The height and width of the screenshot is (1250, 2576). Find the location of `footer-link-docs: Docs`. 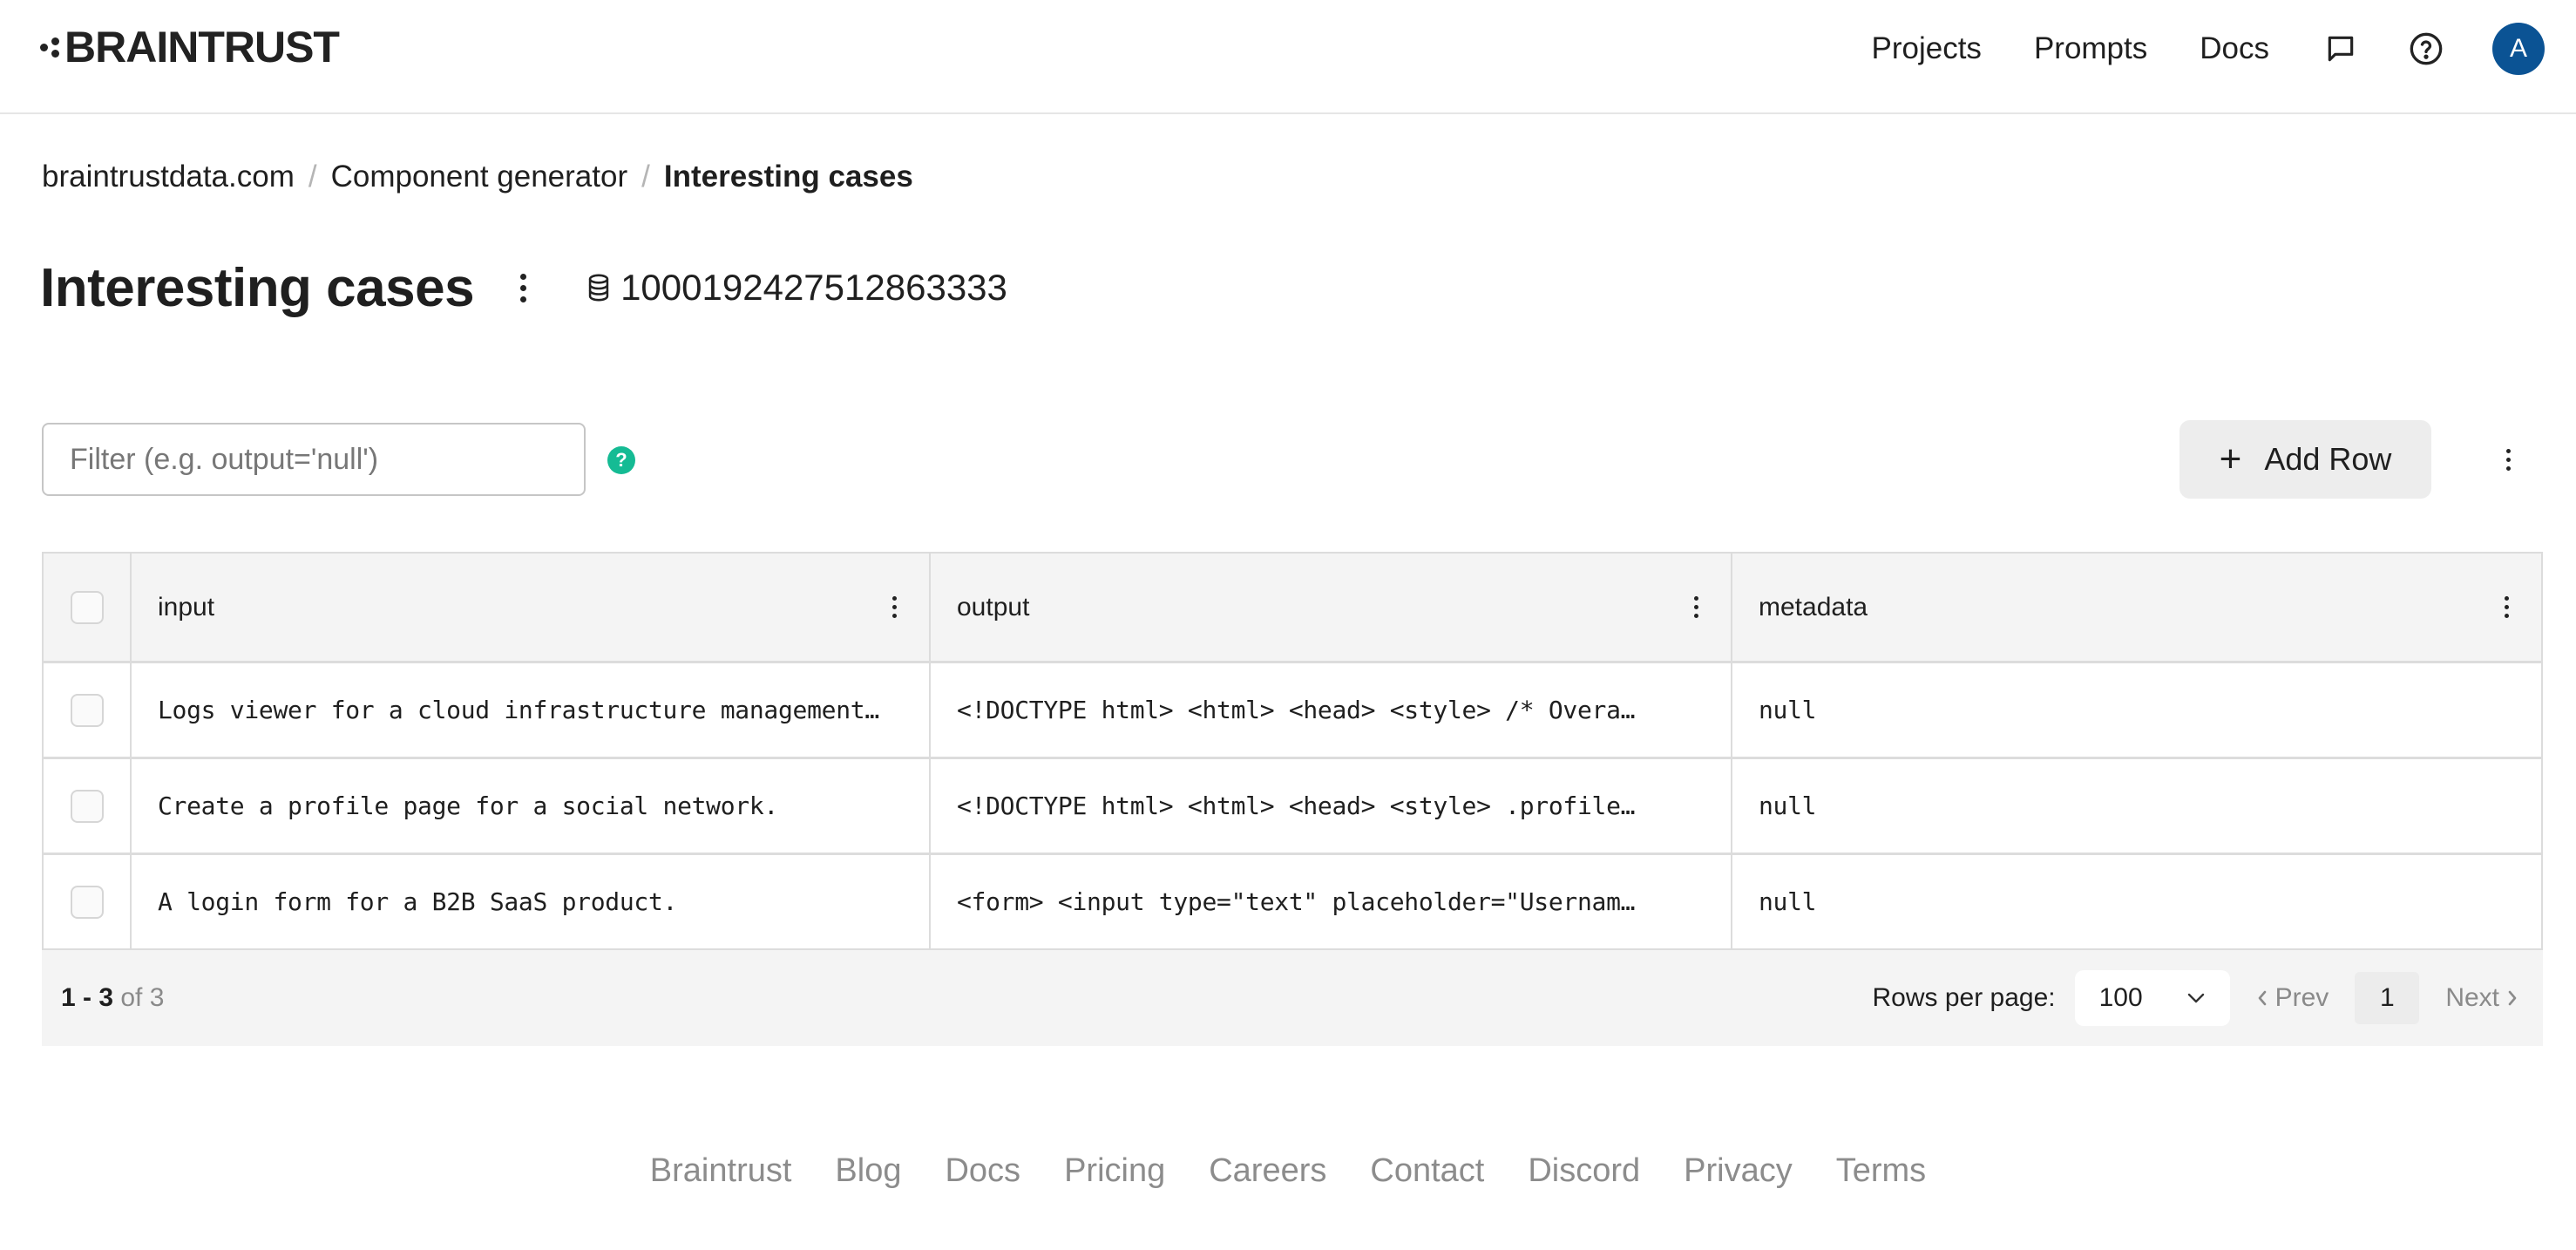

footer-link-docs: Docs is located at coordinates (983, 1171).